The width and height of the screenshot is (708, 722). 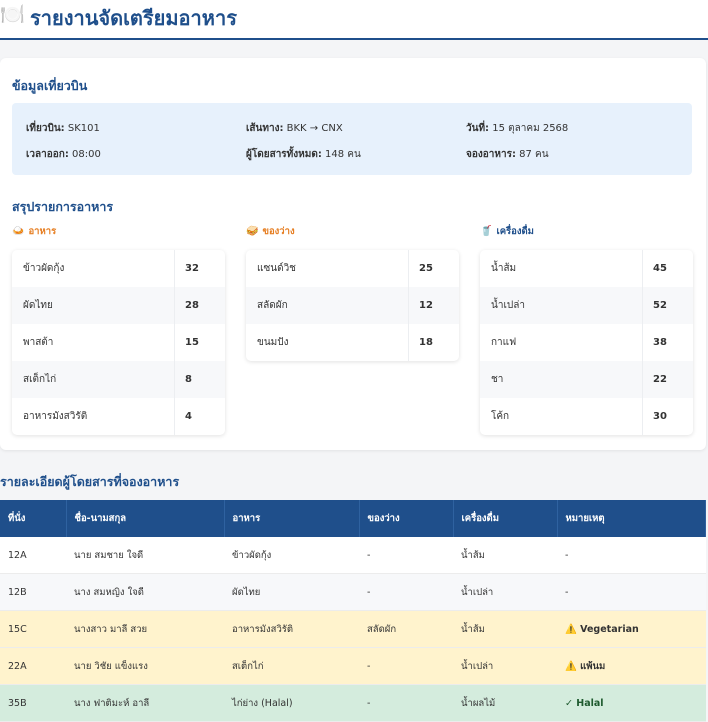 What do you see at coordinates (145, 666) in the screenshot?
I see `name-cell: นาย วิชัย แข็งแรง` at bounding box center [145, 666].